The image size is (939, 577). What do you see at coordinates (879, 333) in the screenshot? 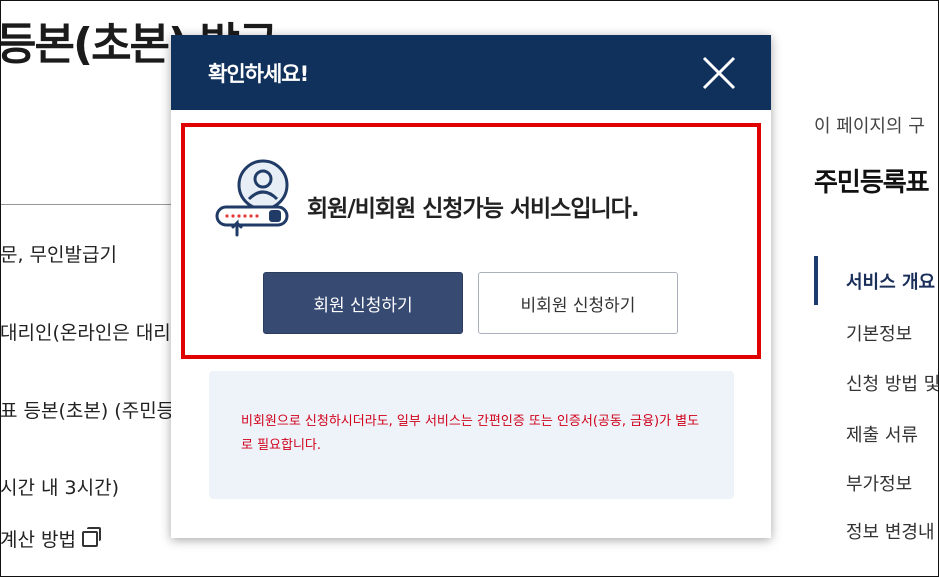
I see `side-nav-basic-info: 기본정보` at bounding box center [879, 333].